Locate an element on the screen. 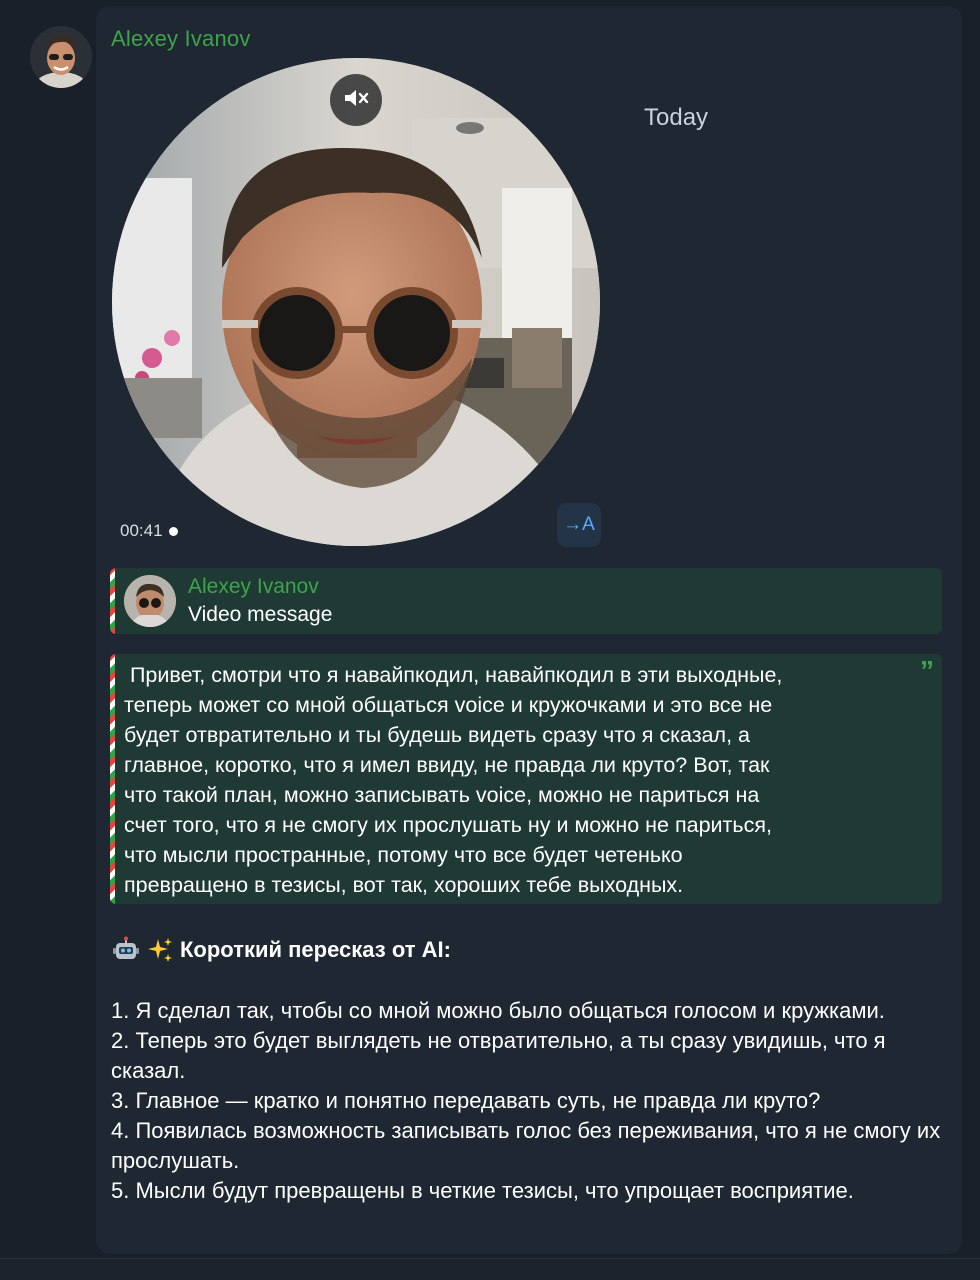 The width and height of the screenshot is (980, 1280). composer-edge is located at coordinates (490, 1269).